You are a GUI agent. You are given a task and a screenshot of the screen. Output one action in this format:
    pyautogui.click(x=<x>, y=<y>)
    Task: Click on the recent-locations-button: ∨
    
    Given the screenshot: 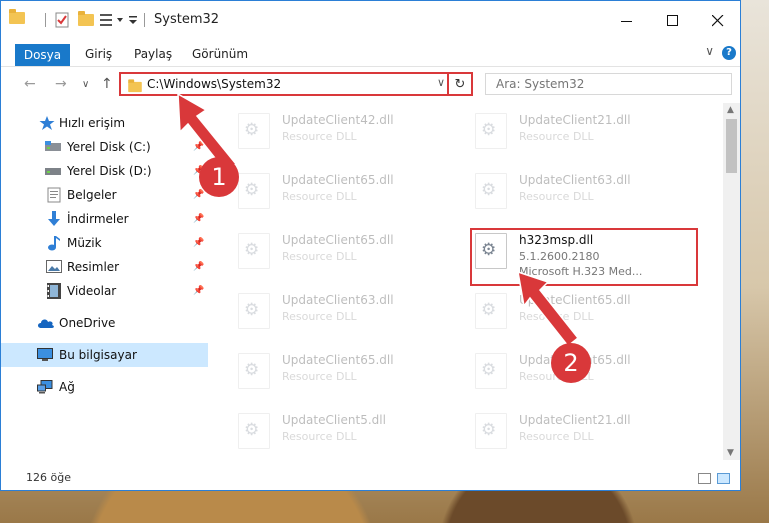 What is the action you would take?
    pyautogui.click(x=85, y=84)
    